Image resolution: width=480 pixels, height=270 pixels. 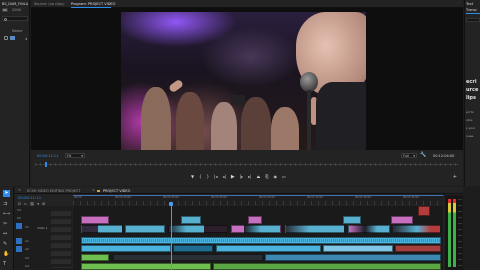 What do you see at coordinates (5, 224) in the screenshot?
I see `razor-tool-icon: ✂` at bounding box center [5, 224].